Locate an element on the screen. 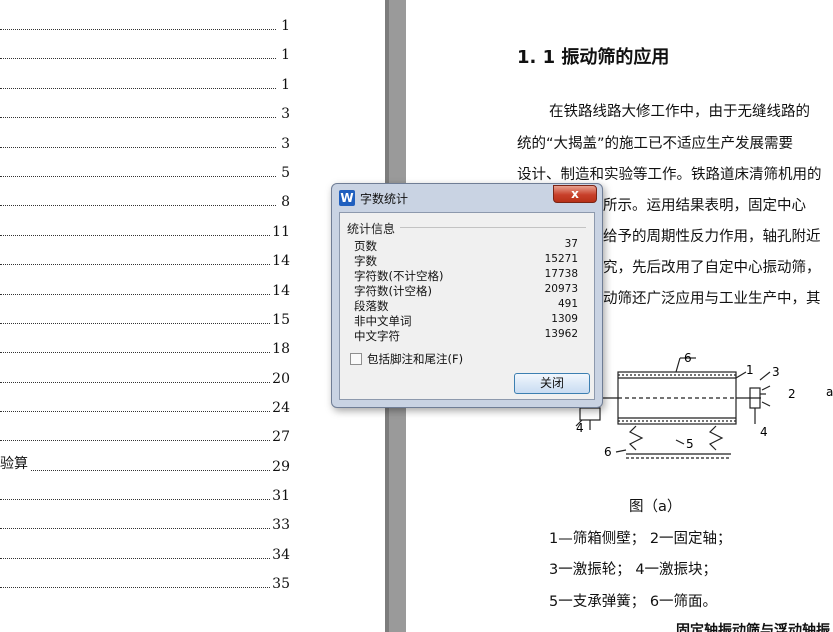  figure-label: 3 is located at coordinates (776, 372).